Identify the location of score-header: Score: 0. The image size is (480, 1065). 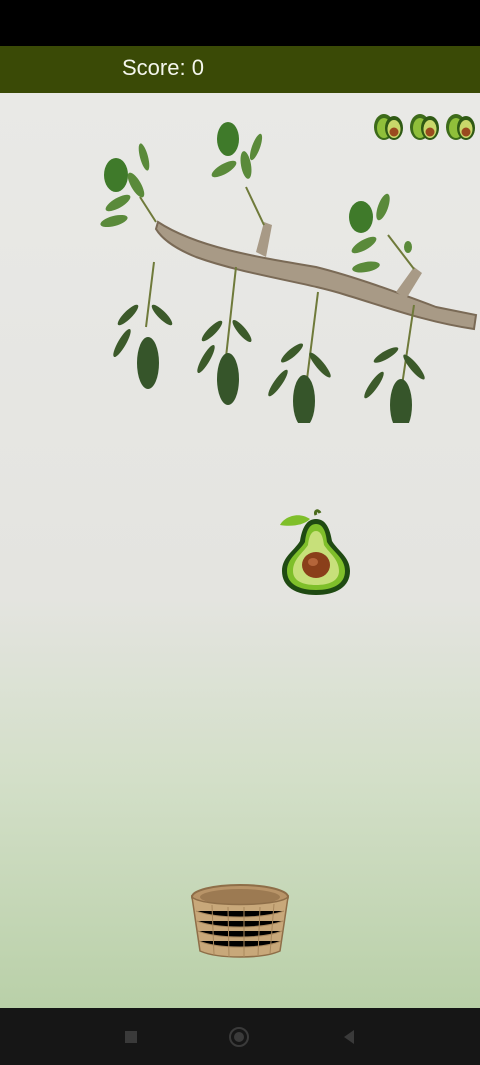
(240, 69).